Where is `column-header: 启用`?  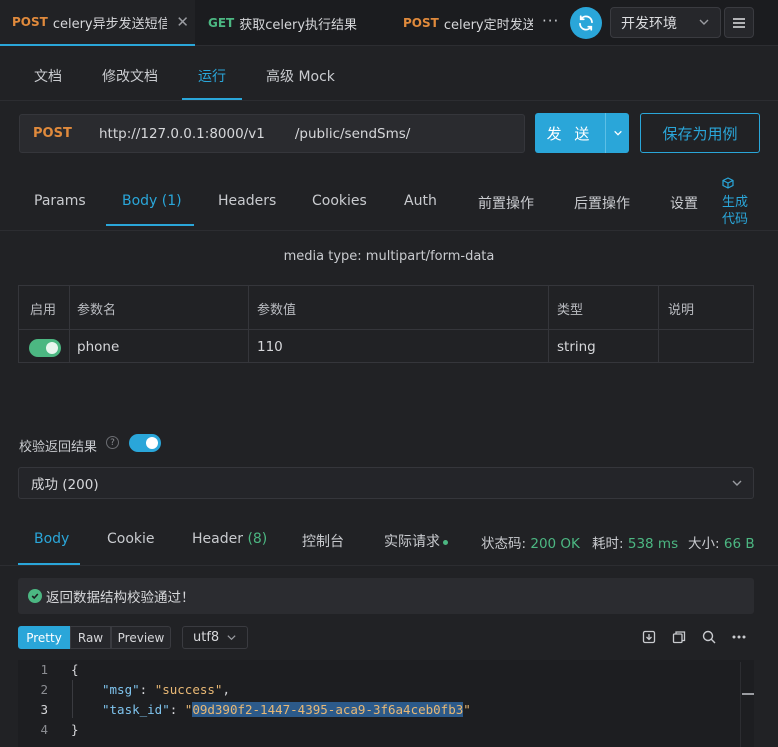
column-header: 启用 is located at coordinates (43, 310).